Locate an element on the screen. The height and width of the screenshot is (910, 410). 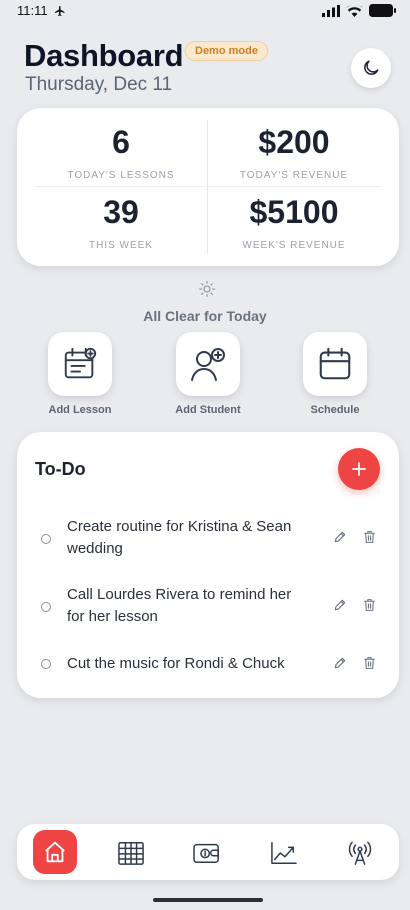
stats-divider-vertical is located at coordinates (207, 187).